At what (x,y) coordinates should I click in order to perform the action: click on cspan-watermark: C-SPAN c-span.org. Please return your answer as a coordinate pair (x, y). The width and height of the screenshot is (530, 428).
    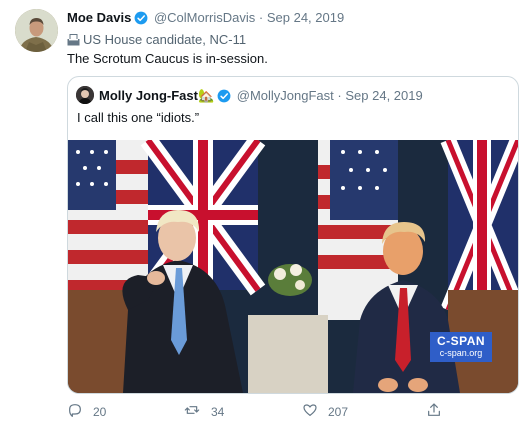
    Looking at the image, I should click on (461, 347).